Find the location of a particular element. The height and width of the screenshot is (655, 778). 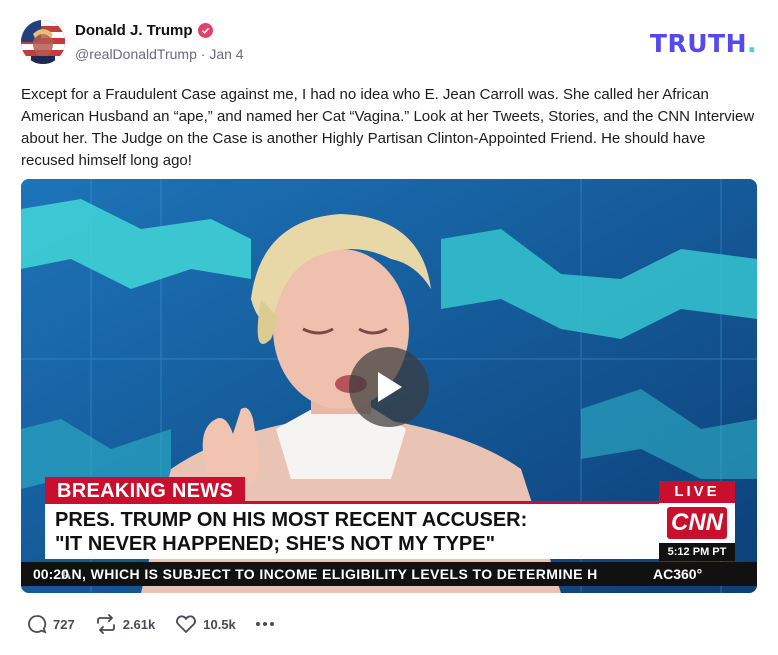

action-bar: 727 2.61k 10.5k is located at coordinates (150, 624).